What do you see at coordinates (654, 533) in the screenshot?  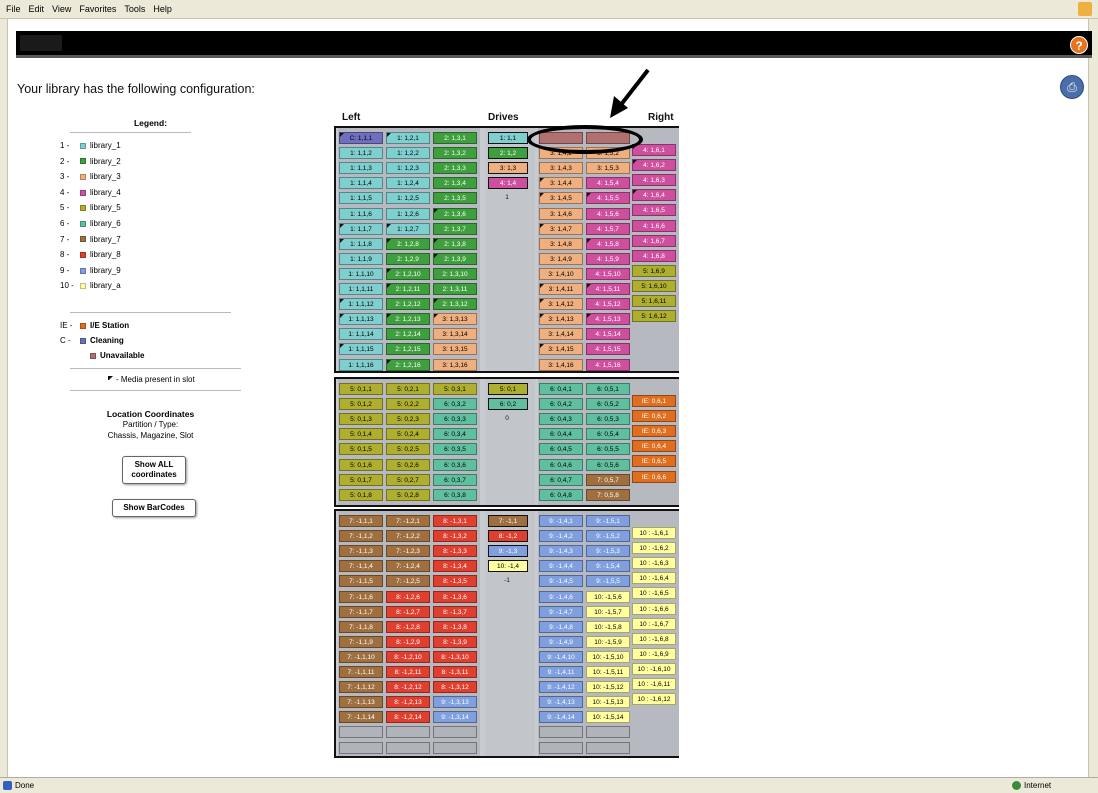 I see `storage-slot: 10 : -1,6,1` at bounding box center [654, 533].